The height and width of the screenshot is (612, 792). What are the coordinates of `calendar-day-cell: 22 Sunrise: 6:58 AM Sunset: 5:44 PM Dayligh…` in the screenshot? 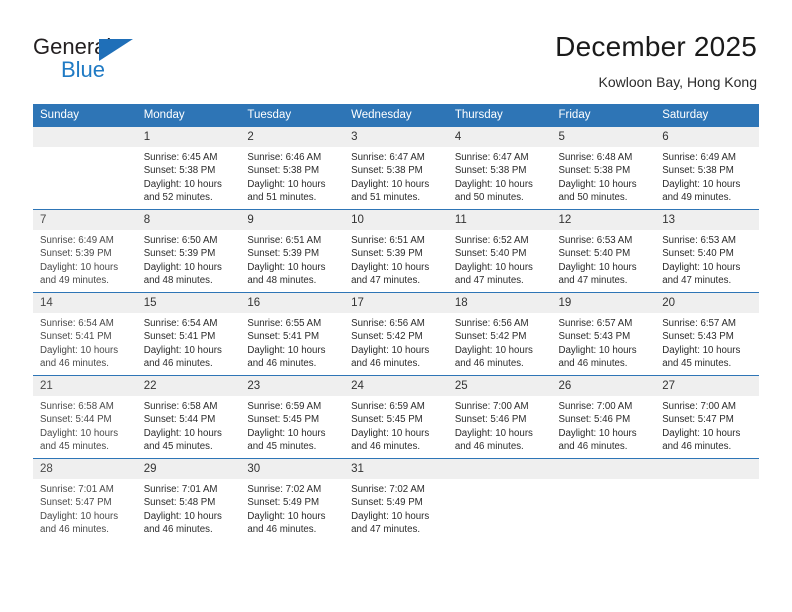 It's located at (188, 417).